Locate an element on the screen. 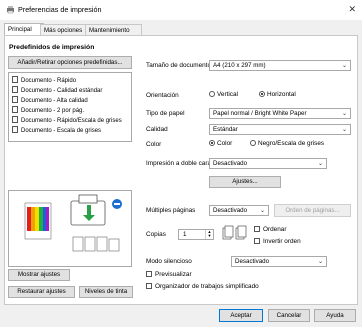  window-title: Preferencias de impresión is located at coordinates (60, 9).